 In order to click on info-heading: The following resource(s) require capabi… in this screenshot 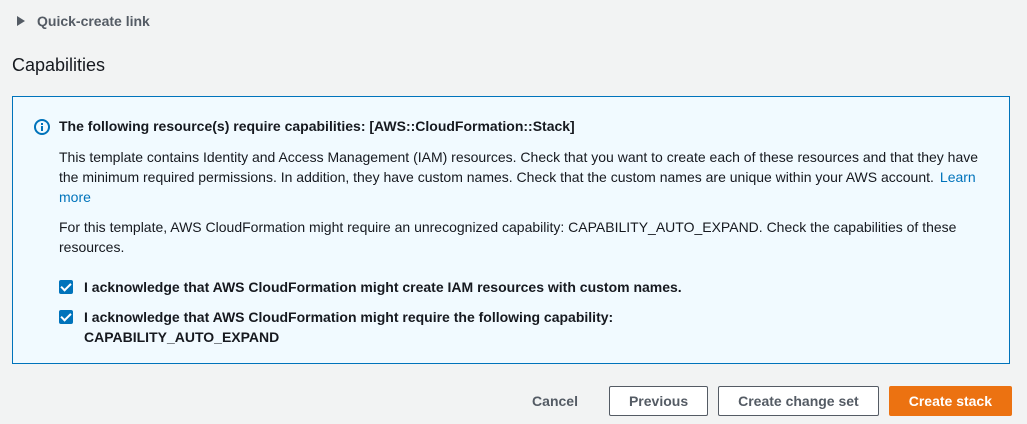, I will do `click(317, 126)`.